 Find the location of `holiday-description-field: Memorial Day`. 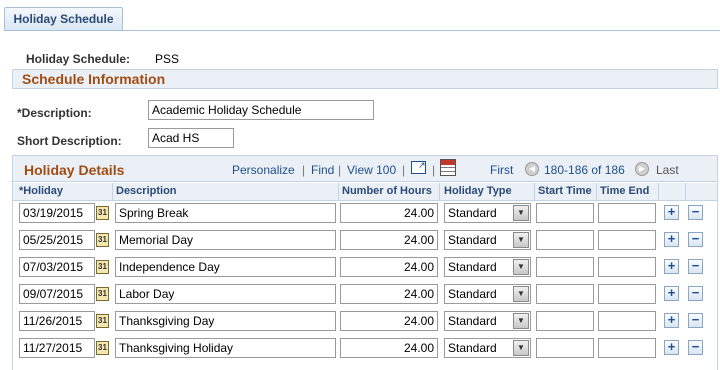

holiday-description-field: Memorial Day is located at coordinates (225, 240).